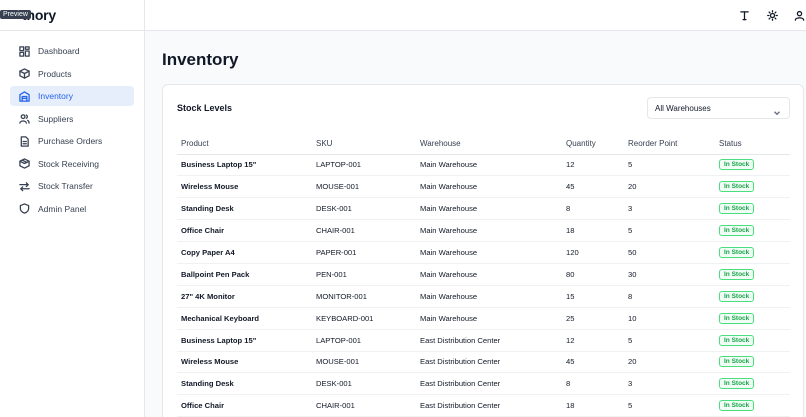 The image size is (806, 417). Describe the element at coordinates (364, 405) in the screenshot. I see `cell-sku: CHAIR-001` at that location.